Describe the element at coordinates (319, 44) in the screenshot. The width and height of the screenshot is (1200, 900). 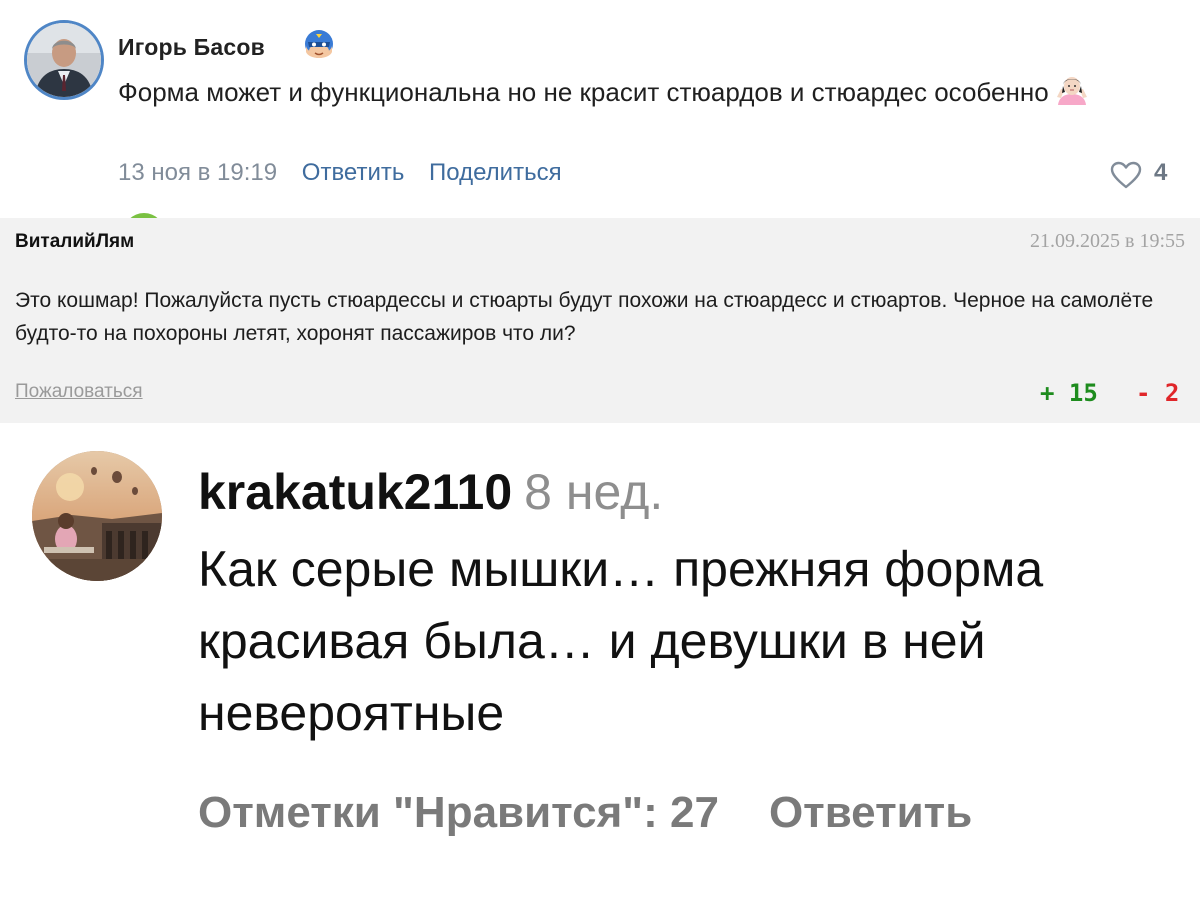
I see `superhero-emoji-icon` at that location.